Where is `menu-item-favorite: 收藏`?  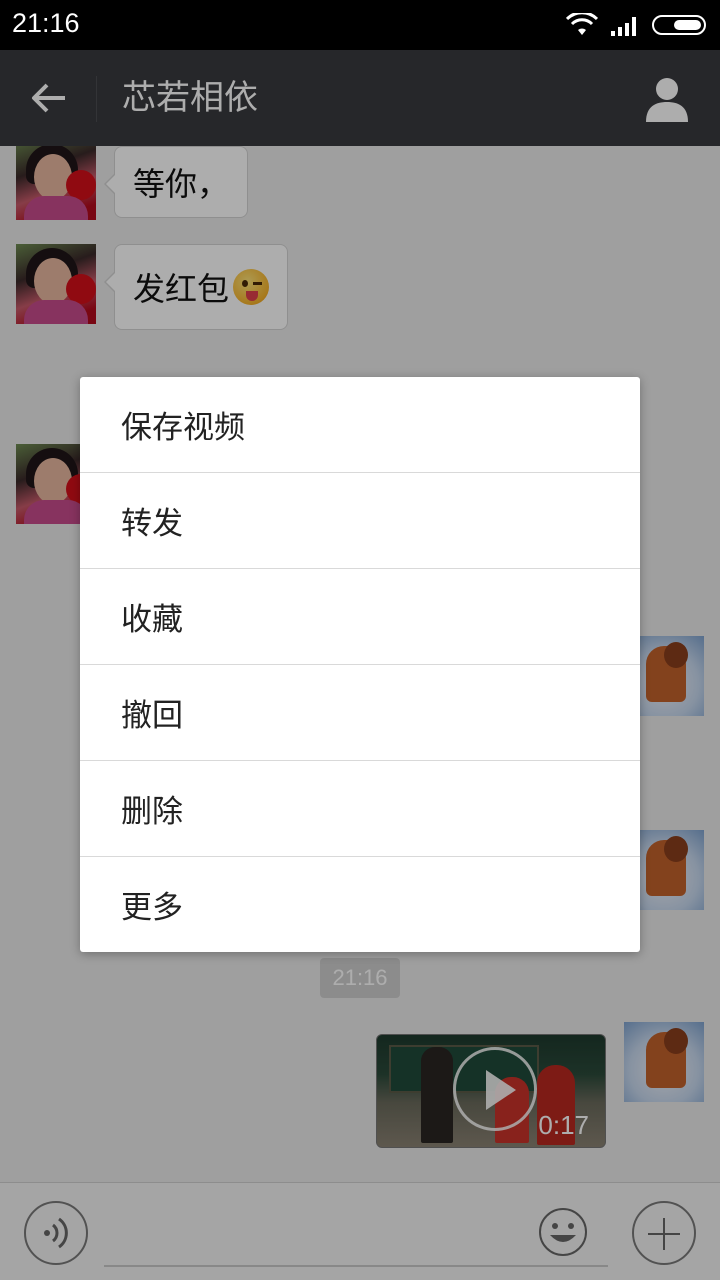 menu-item-favorite: 收藏 is located at coordinates (360, 617).